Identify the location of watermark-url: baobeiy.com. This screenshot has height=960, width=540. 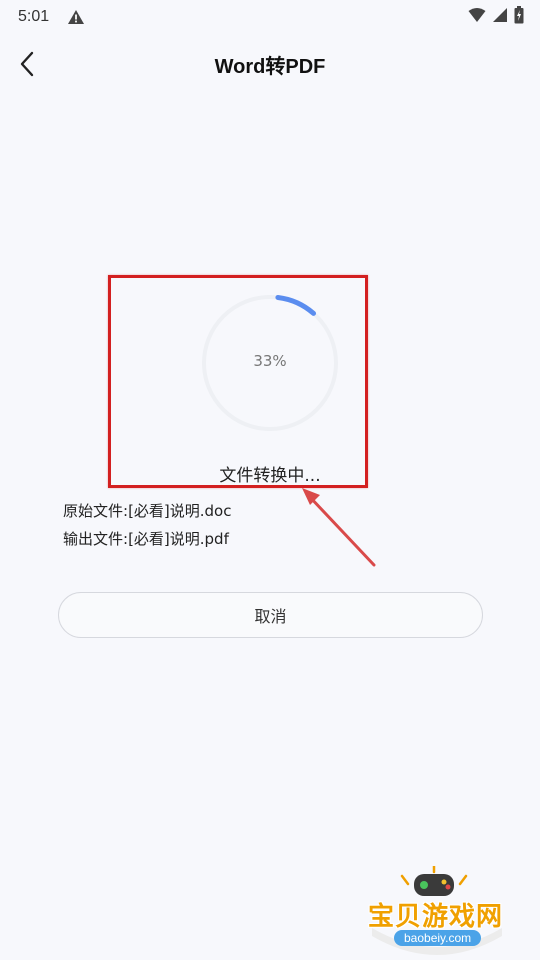
(438, 938).